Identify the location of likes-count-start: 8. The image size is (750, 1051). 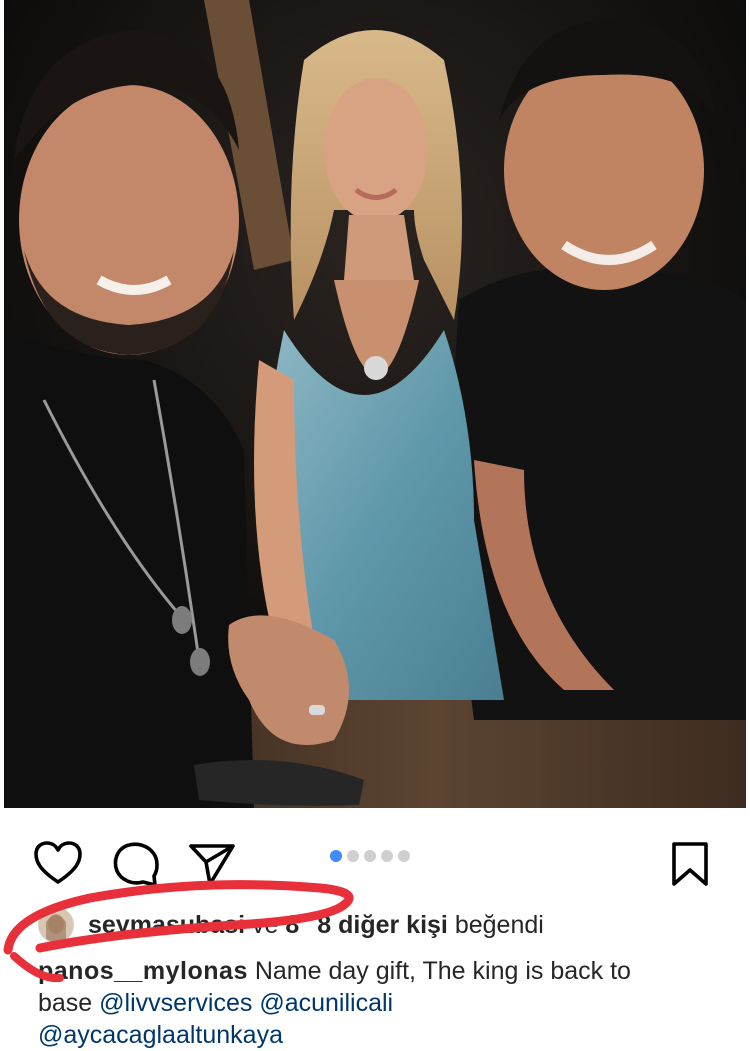
(292, 925).